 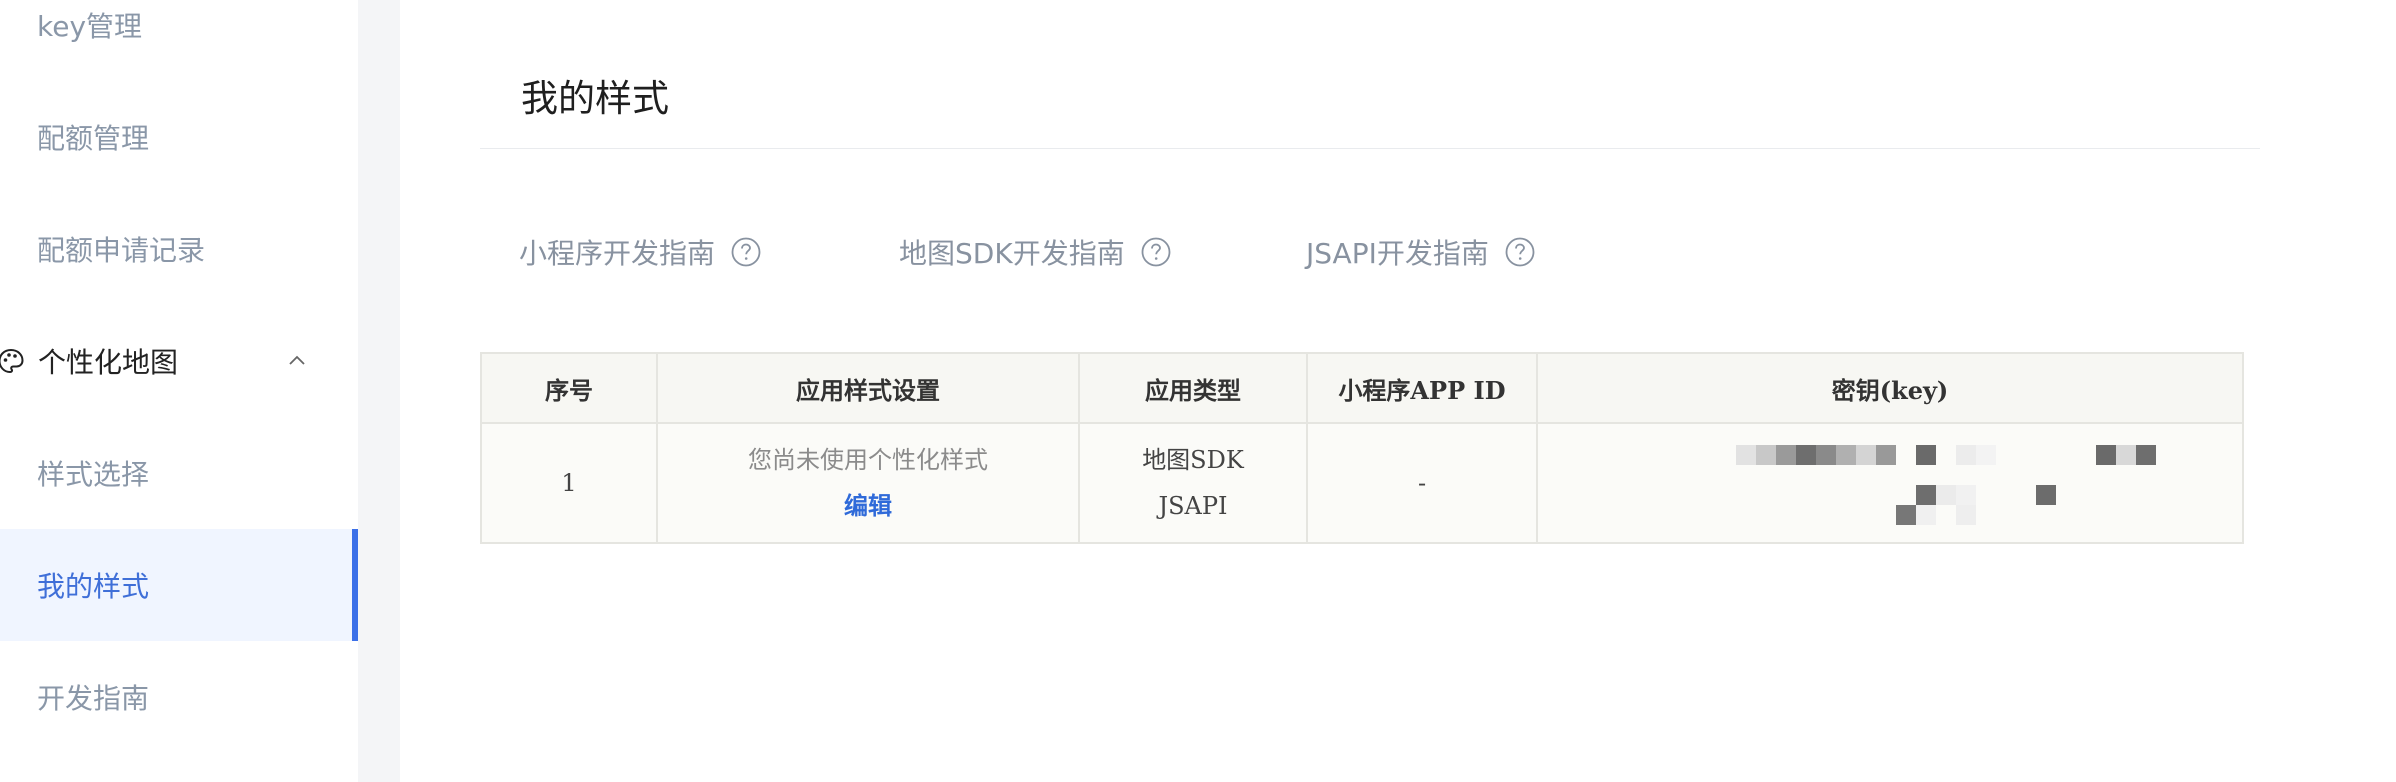 What do you see at coordinates (12, 361) in the screenshot?
I see `palette-icon` at bounding box center [12, 361].